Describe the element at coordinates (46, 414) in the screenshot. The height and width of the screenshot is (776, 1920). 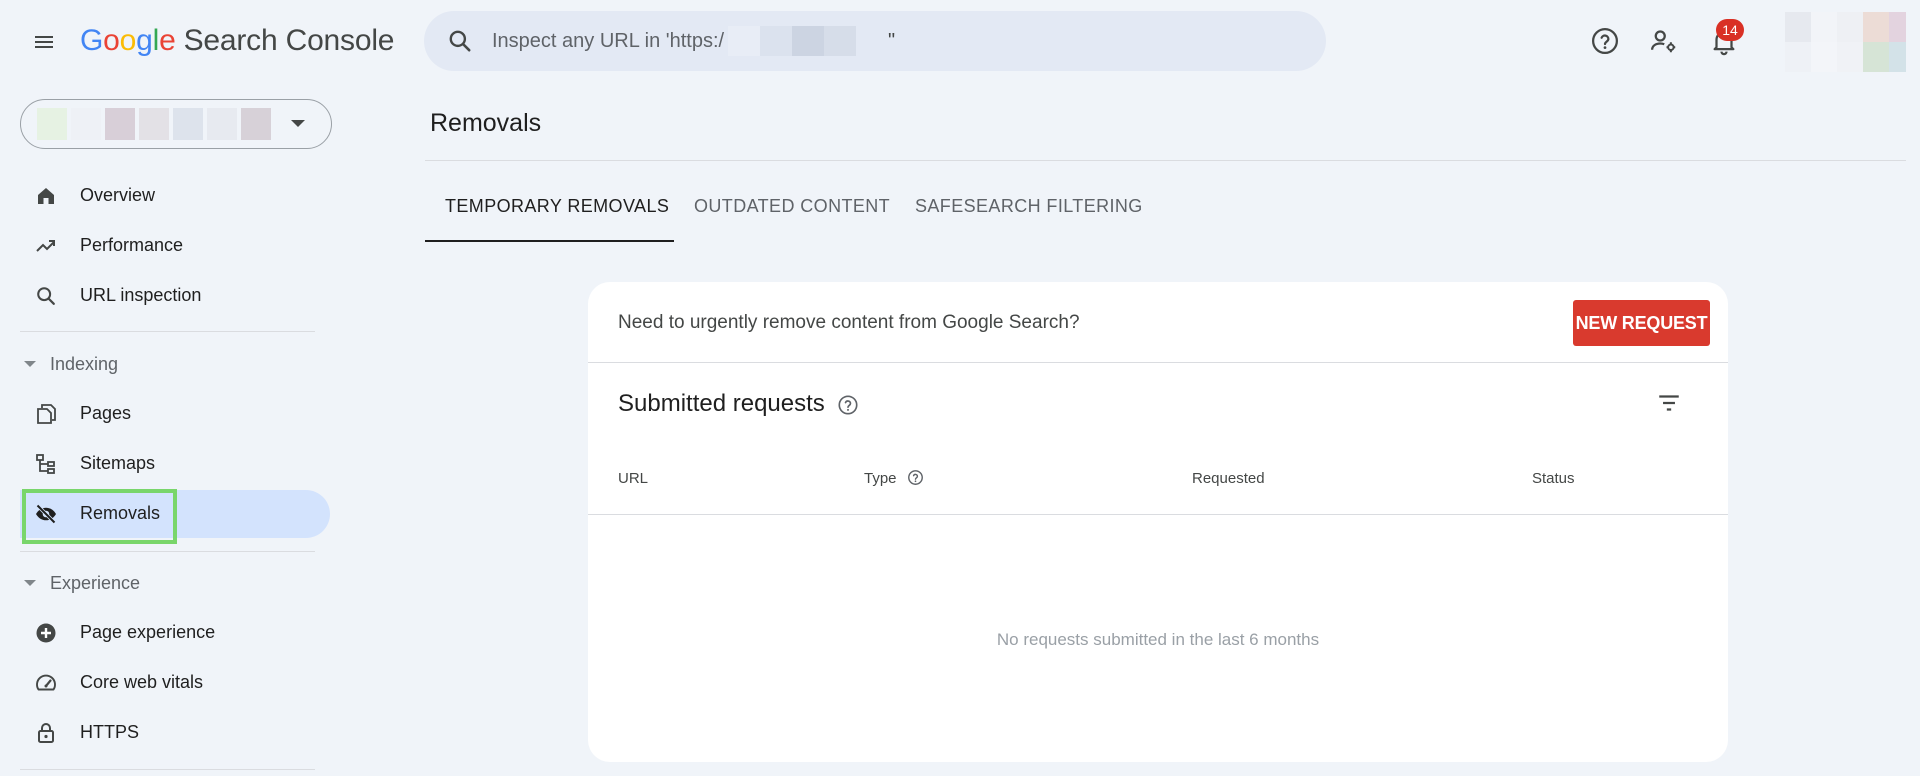
I see `pages-icon` at that location.